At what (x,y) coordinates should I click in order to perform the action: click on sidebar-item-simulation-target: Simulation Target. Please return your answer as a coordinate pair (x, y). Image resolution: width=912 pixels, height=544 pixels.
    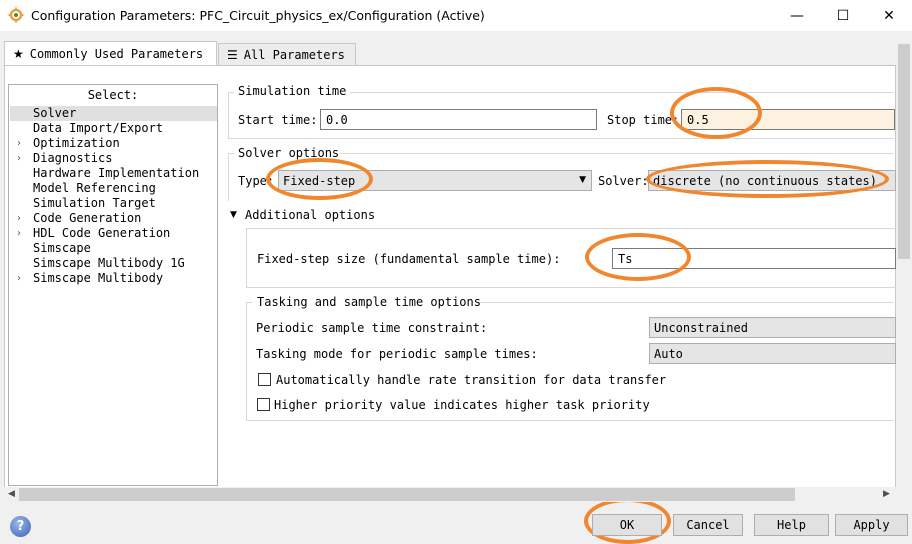
    Looking at the image, I should click on (113, 203).